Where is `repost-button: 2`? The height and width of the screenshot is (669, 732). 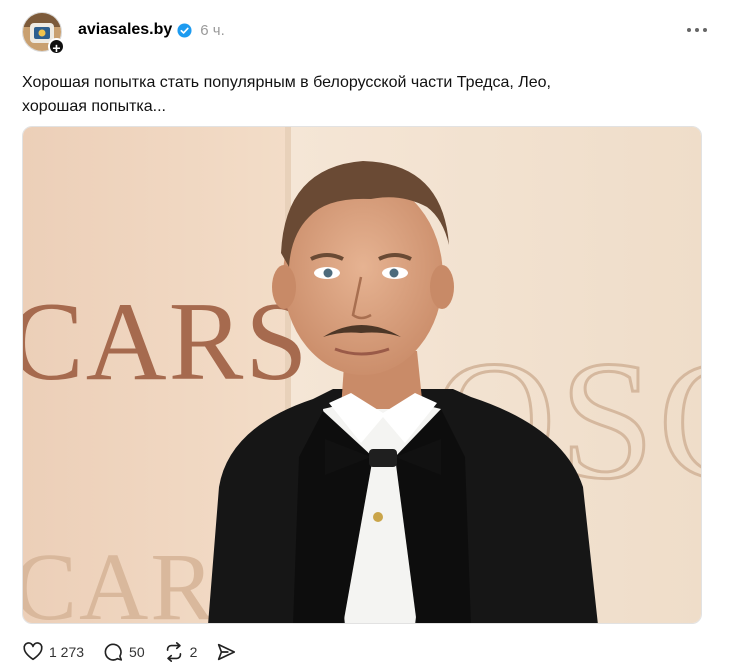 repost-button: 2 is located at coordinates (180, 652).